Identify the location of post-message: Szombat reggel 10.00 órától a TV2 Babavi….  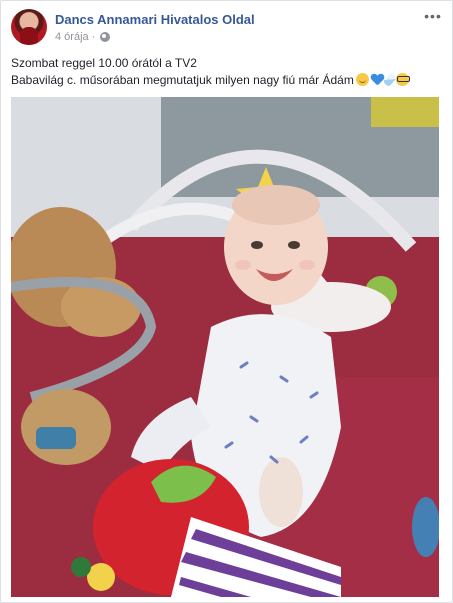
(226, 72).